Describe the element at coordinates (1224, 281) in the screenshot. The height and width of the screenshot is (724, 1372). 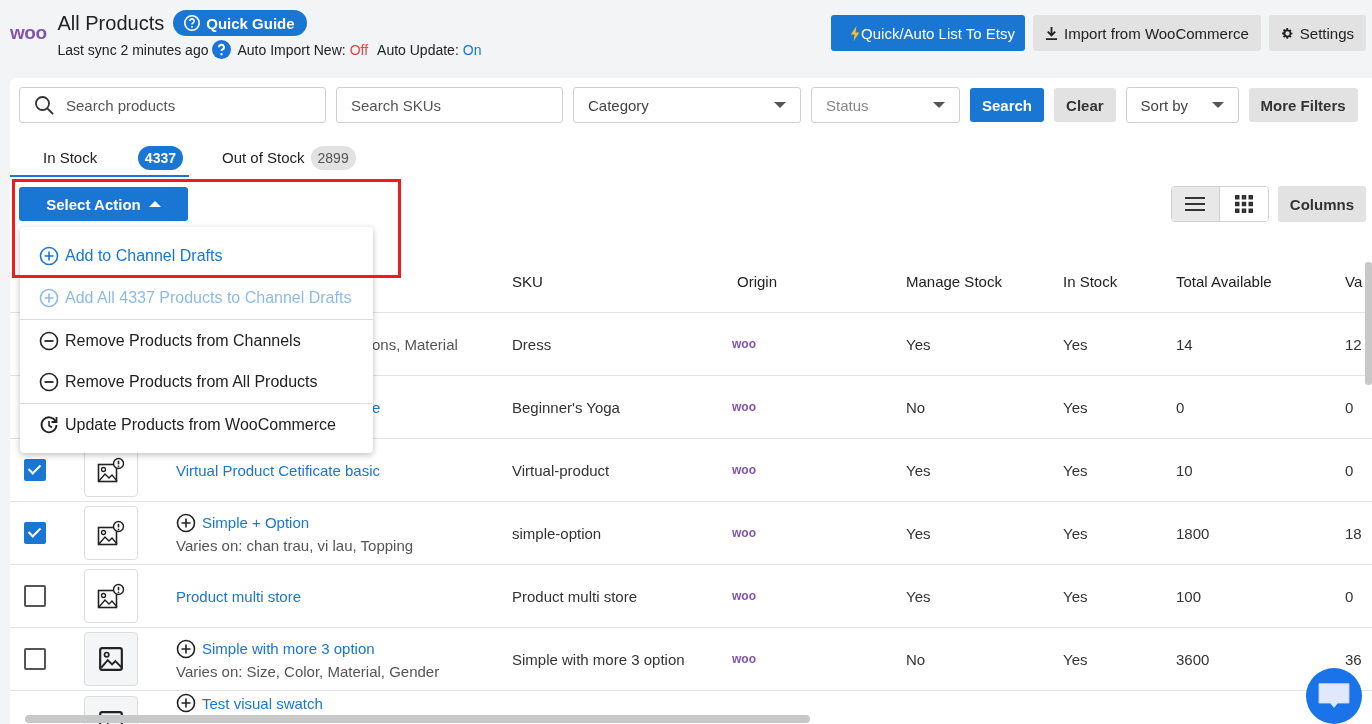
I see `column-header: Total Available` at that location.